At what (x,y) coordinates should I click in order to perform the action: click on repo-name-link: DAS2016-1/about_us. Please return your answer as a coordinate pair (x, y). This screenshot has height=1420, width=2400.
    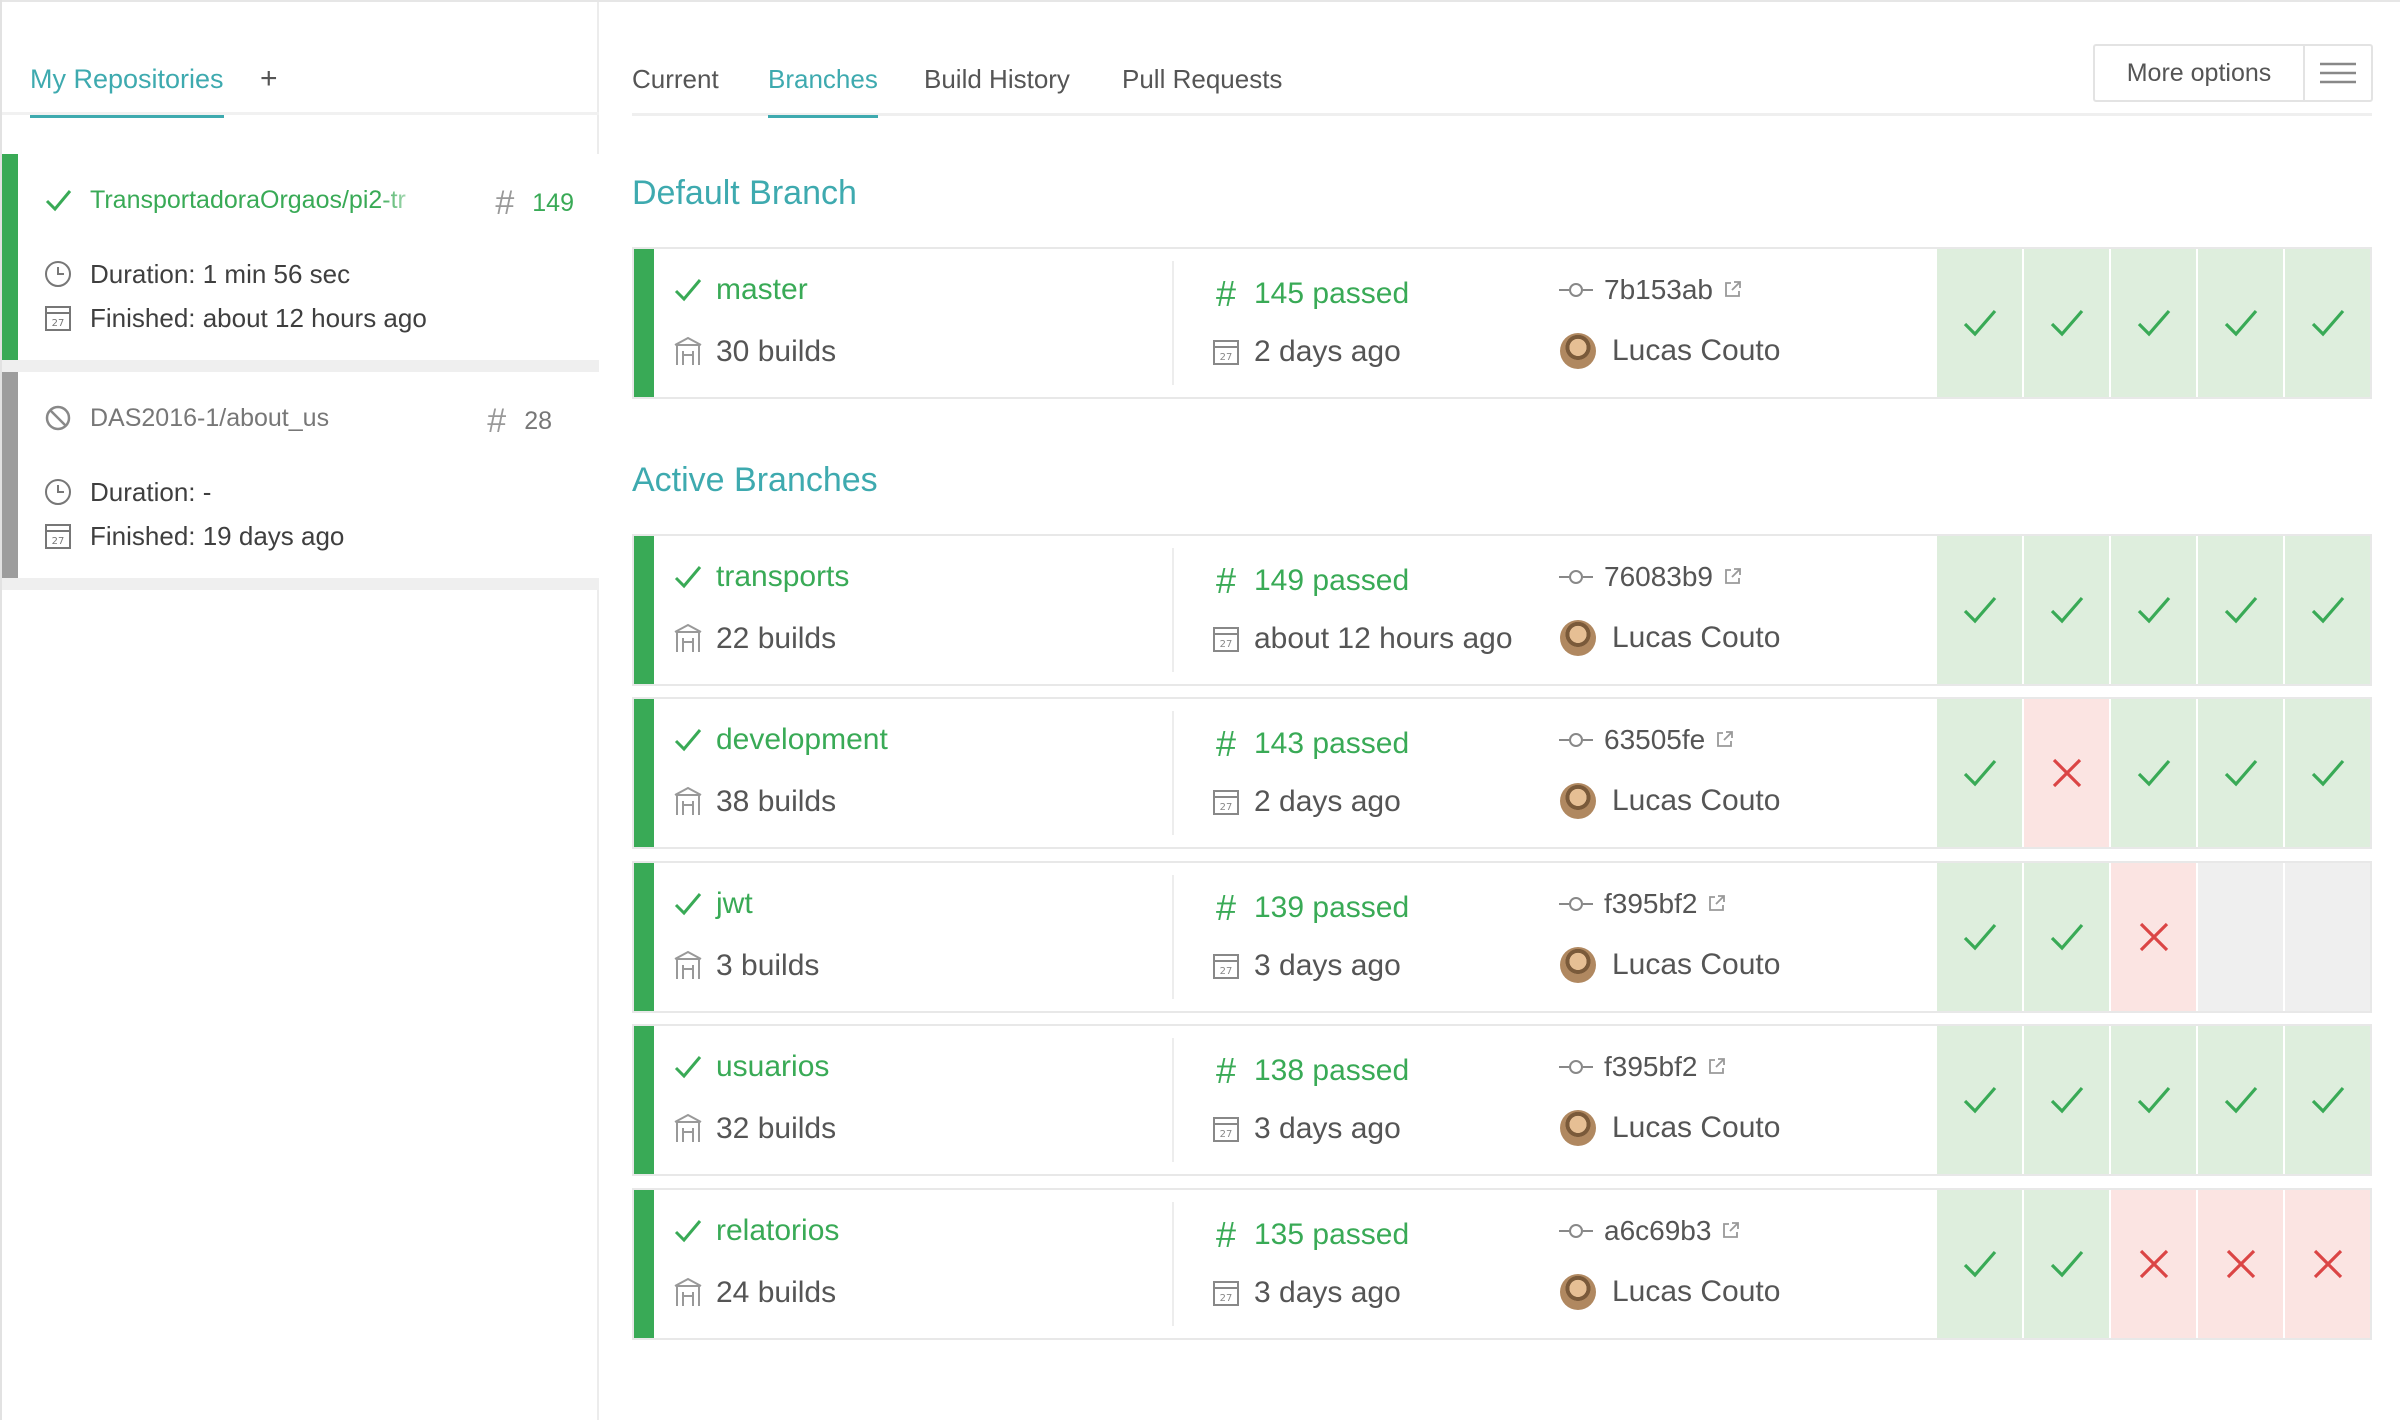
    Looking at the image, I should click on (260, 418).